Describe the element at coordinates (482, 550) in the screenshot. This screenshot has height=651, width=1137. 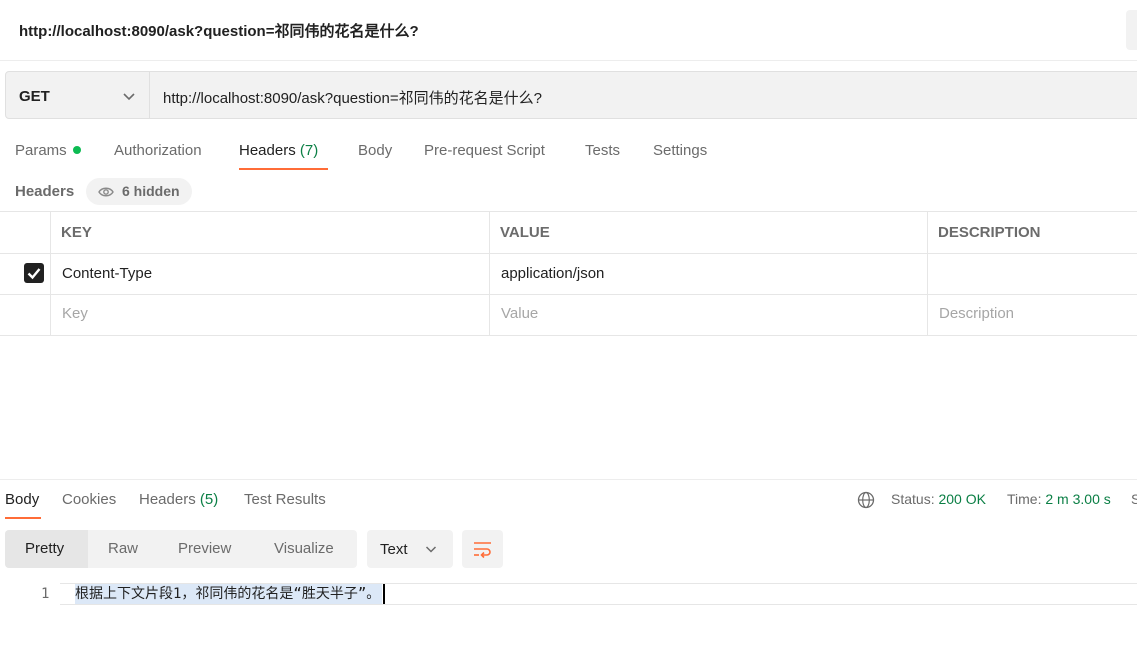
I see `wrap-lines-icon` at that location.